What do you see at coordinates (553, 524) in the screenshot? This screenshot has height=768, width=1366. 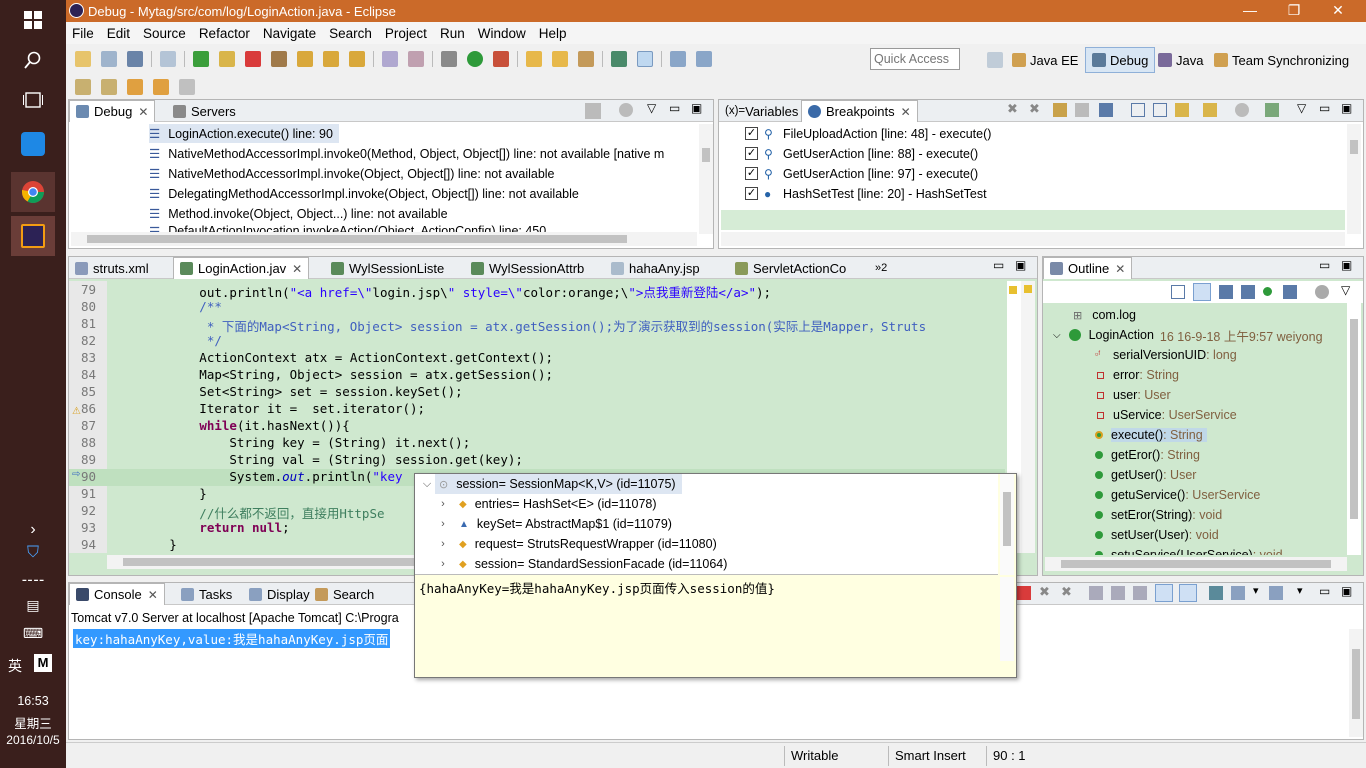 I see `variable-row: › ▲ keySet= AbstractMap$1 (id=11079)` at bounding box center [553, 524].